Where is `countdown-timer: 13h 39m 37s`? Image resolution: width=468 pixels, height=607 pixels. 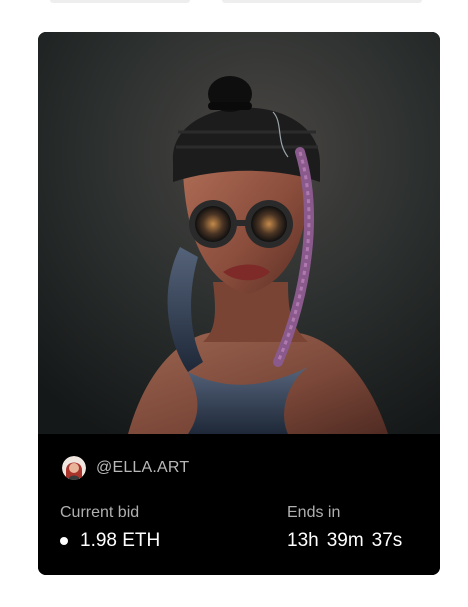
countdown-timer: 13h 39m 37s is located at coordinates (344, 541).